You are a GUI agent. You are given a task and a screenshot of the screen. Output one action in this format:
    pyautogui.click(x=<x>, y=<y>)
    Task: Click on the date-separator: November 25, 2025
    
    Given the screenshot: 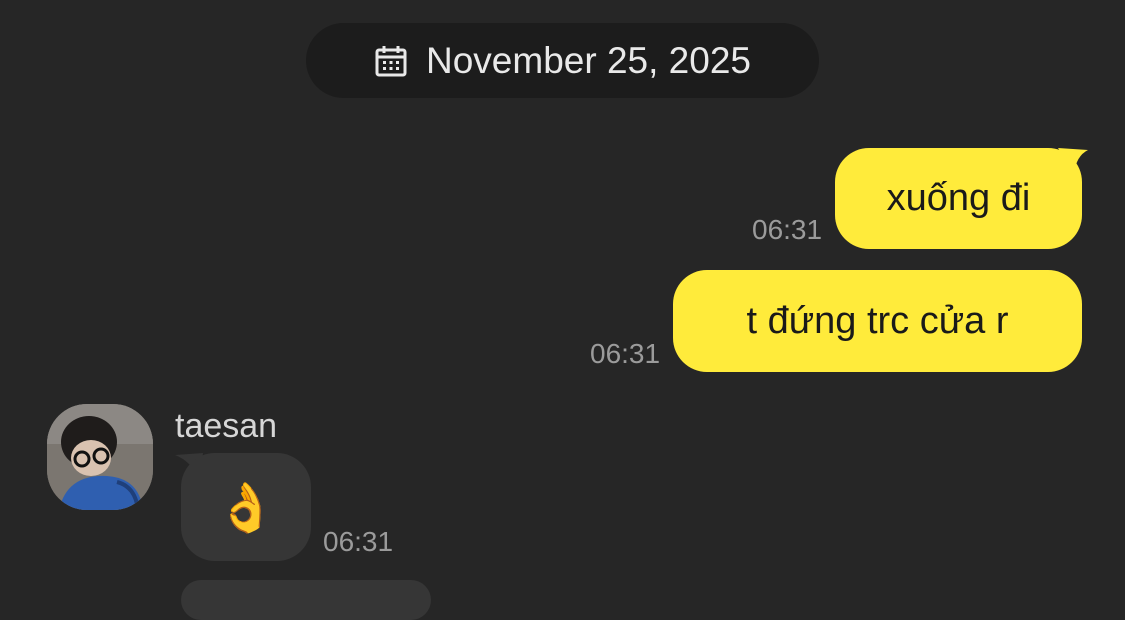 What is the action you would take?
    pyautogui.click(x=562, y=60)
    